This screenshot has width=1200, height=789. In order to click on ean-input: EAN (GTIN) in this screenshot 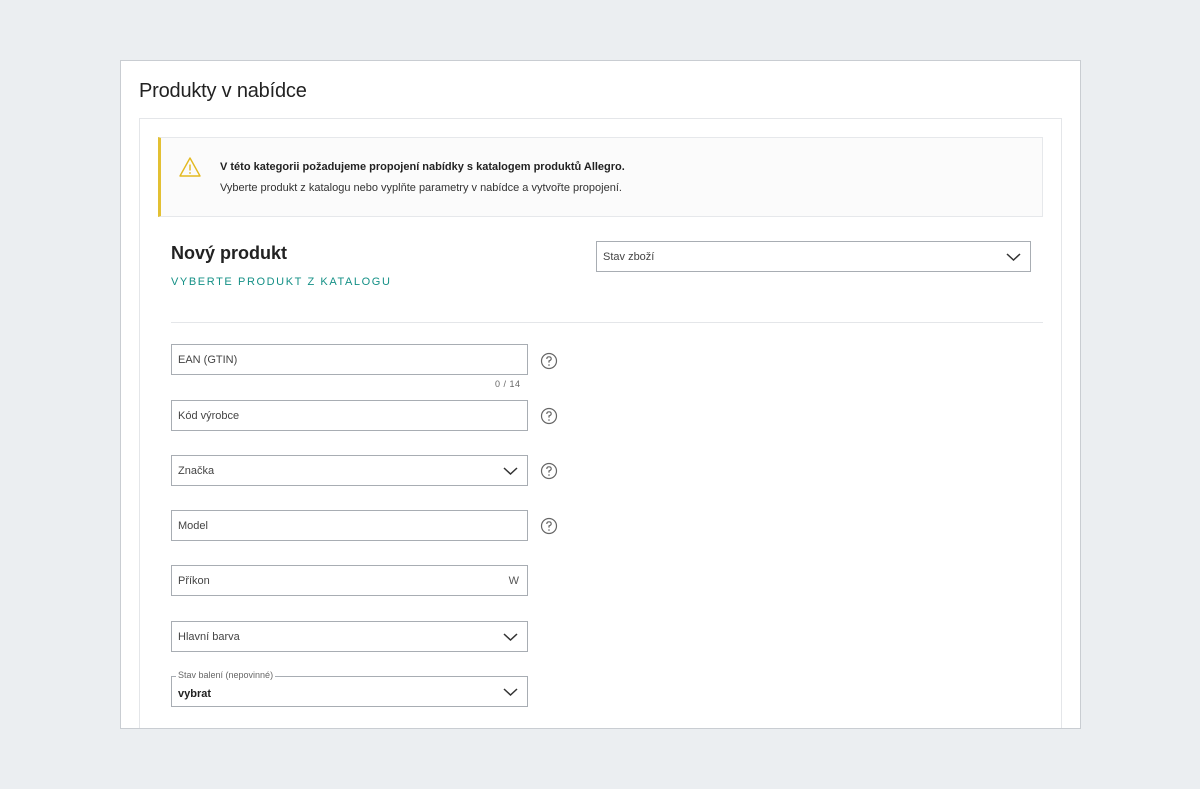, I will do `click(349, 359)`.